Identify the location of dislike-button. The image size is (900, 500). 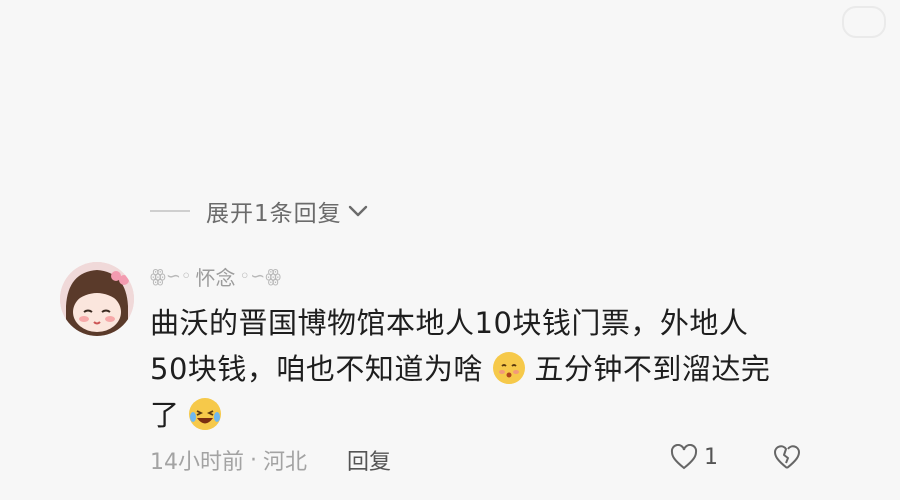
(787, 459).